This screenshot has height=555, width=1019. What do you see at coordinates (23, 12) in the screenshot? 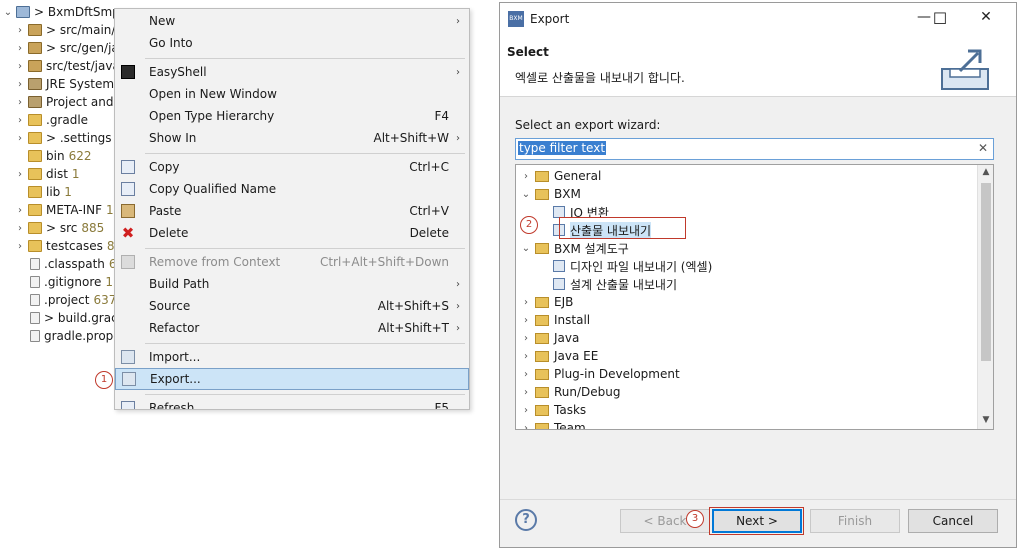
I see `project-icon` at bounding box center [23, 12].